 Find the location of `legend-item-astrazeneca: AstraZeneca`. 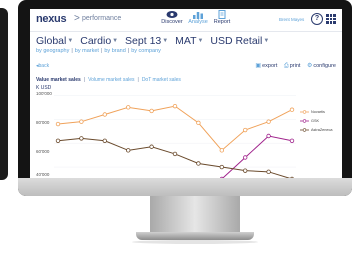

legend-item-astrazeneca: AstraZeneca is located at coordinates (316, 129).